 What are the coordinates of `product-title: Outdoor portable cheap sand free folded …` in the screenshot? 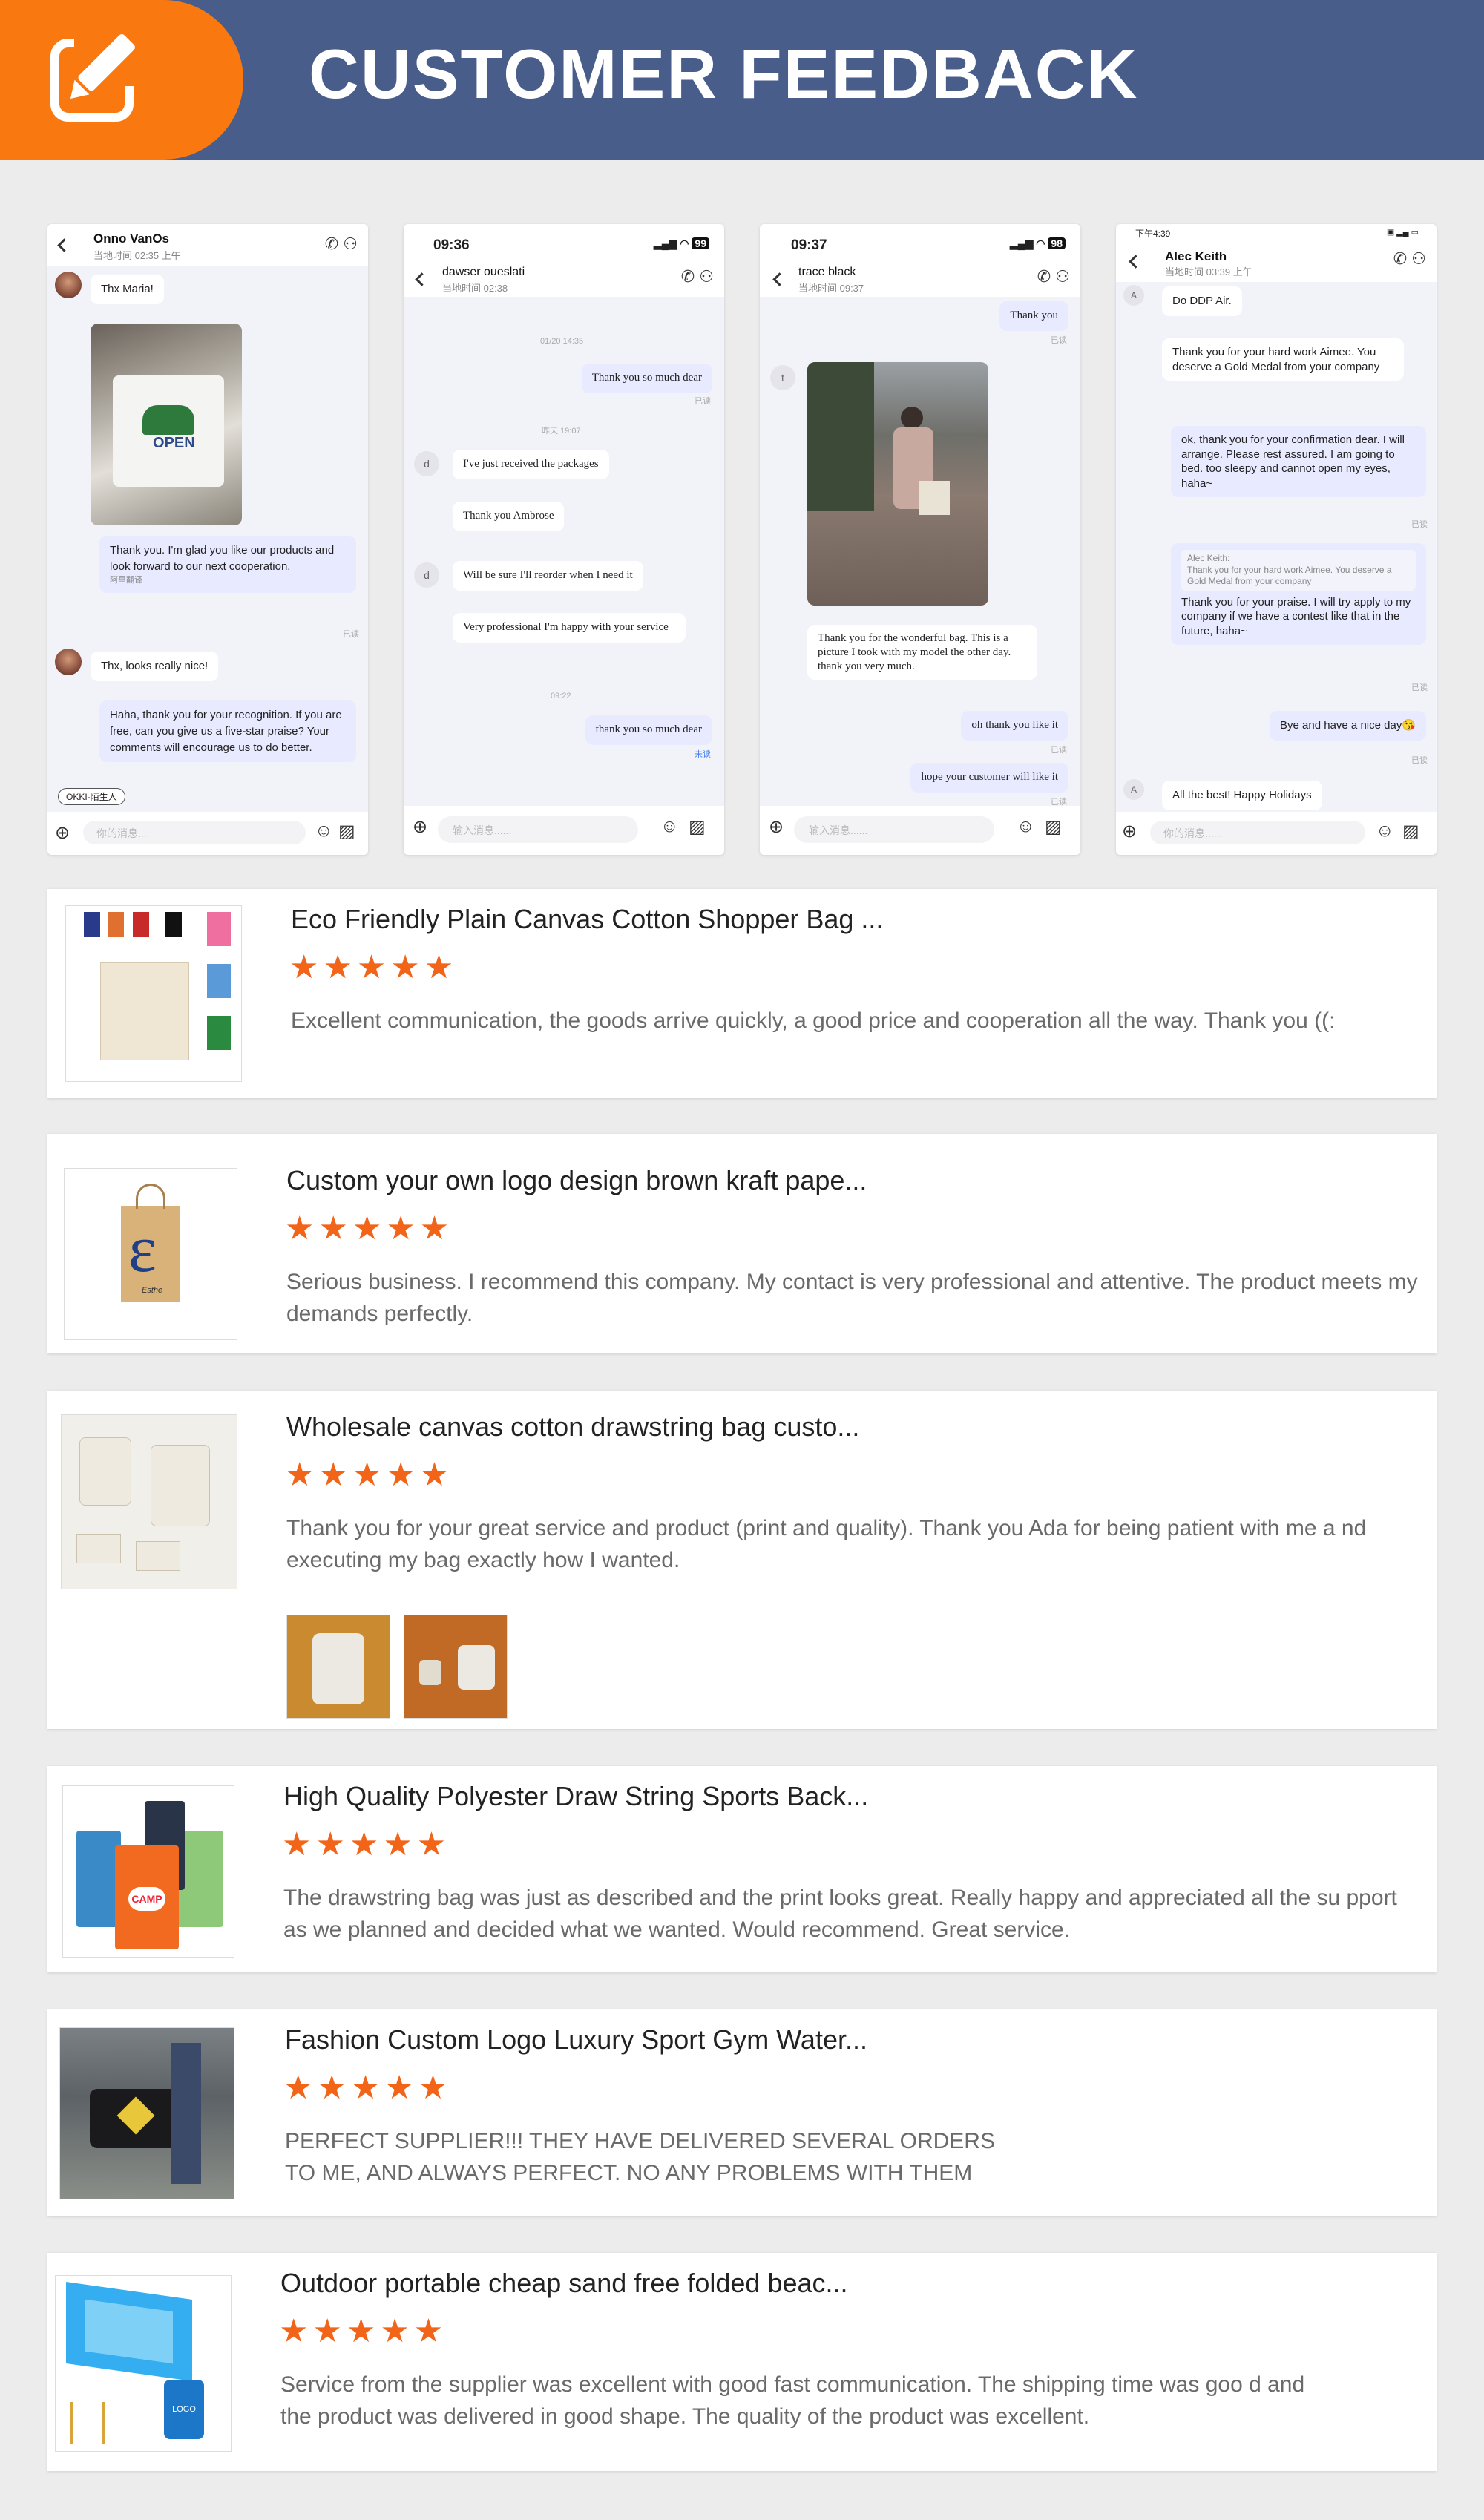 It's located at (564, 2284).